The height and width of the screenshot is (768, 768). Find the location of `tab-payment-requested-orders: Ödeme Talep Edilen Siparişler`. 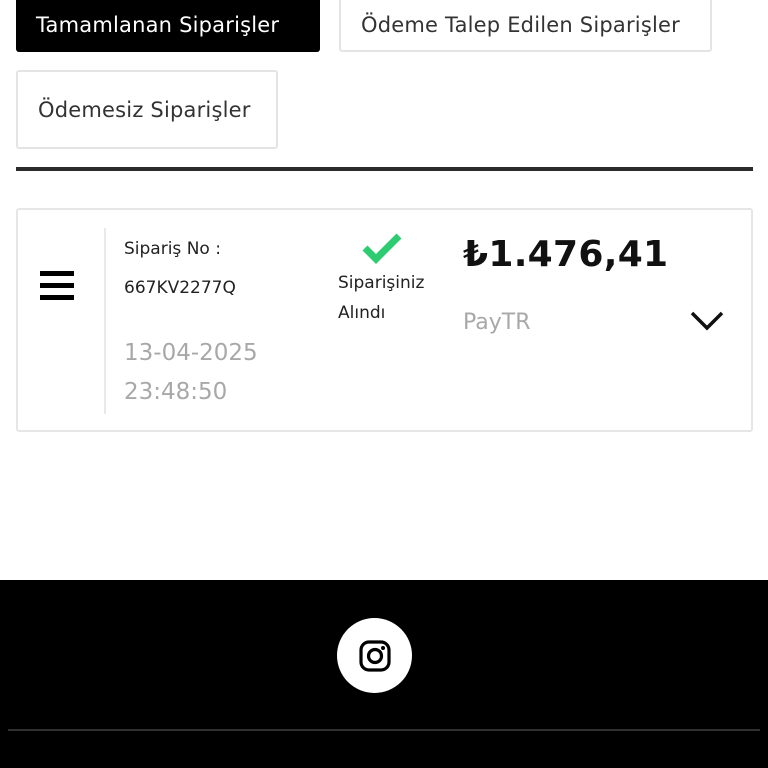

tab-payment-requested-orders: Ödeme Talep Edilen Siparişler is located at coordinates (525, 26).